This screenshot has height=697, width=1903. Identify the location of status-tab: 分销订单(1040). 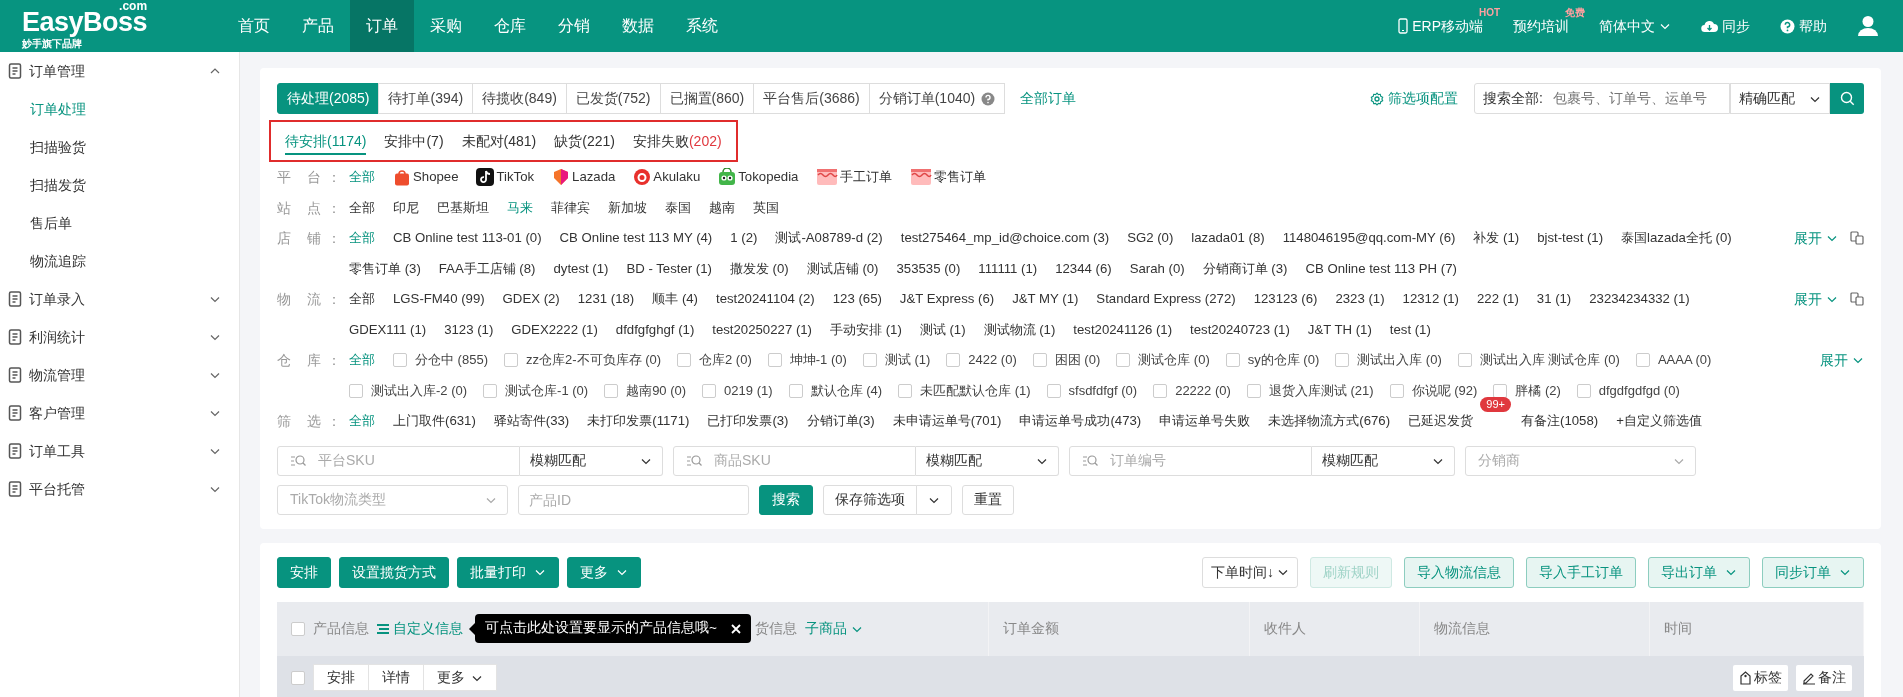
(937, 98).